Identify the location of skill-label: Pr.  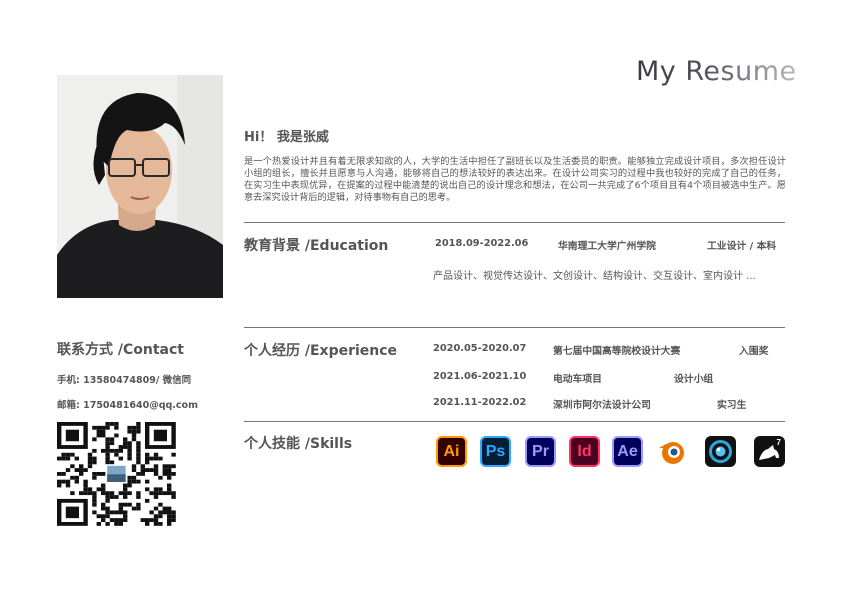
(540, 451).